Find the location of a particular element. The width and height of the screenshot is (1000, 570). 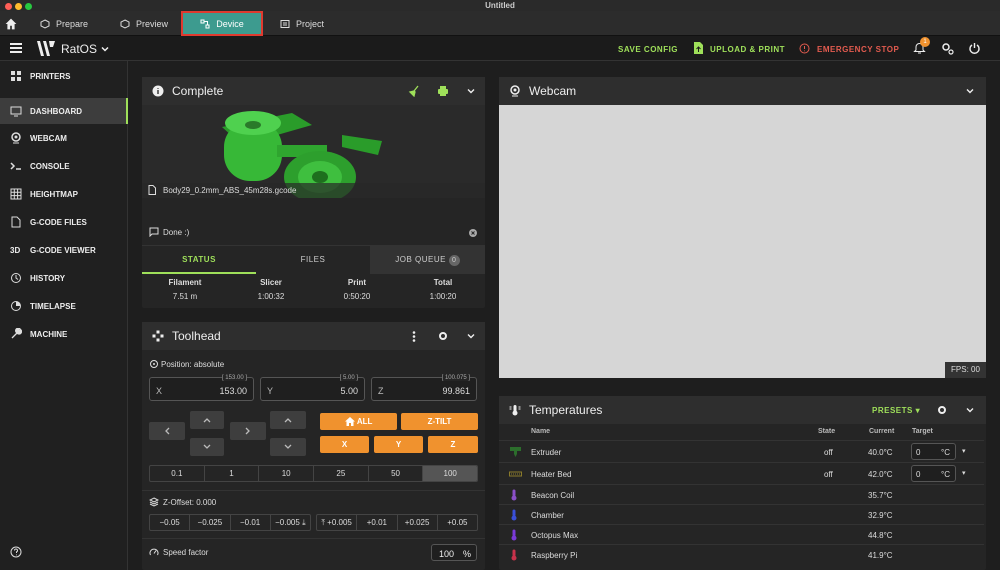

zoffset-up-option: +0.05 is located at coordinates (457, 522).